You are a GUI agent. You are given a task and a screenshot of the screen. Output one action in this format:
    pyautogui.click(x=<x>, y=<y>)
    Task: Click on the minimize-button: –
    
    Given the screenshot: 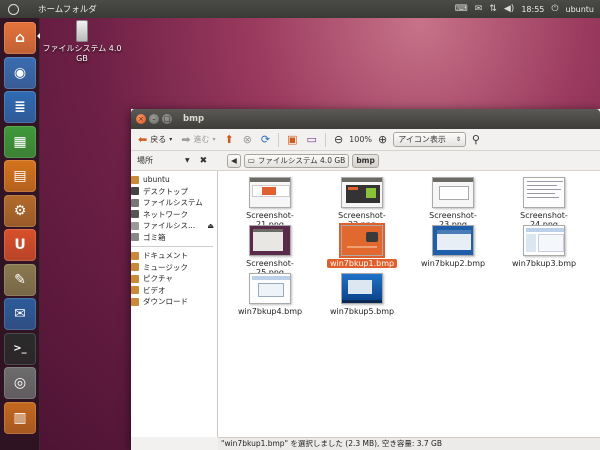 What is the action you would take?
    pyautogui.click(x=154, y=119)
    